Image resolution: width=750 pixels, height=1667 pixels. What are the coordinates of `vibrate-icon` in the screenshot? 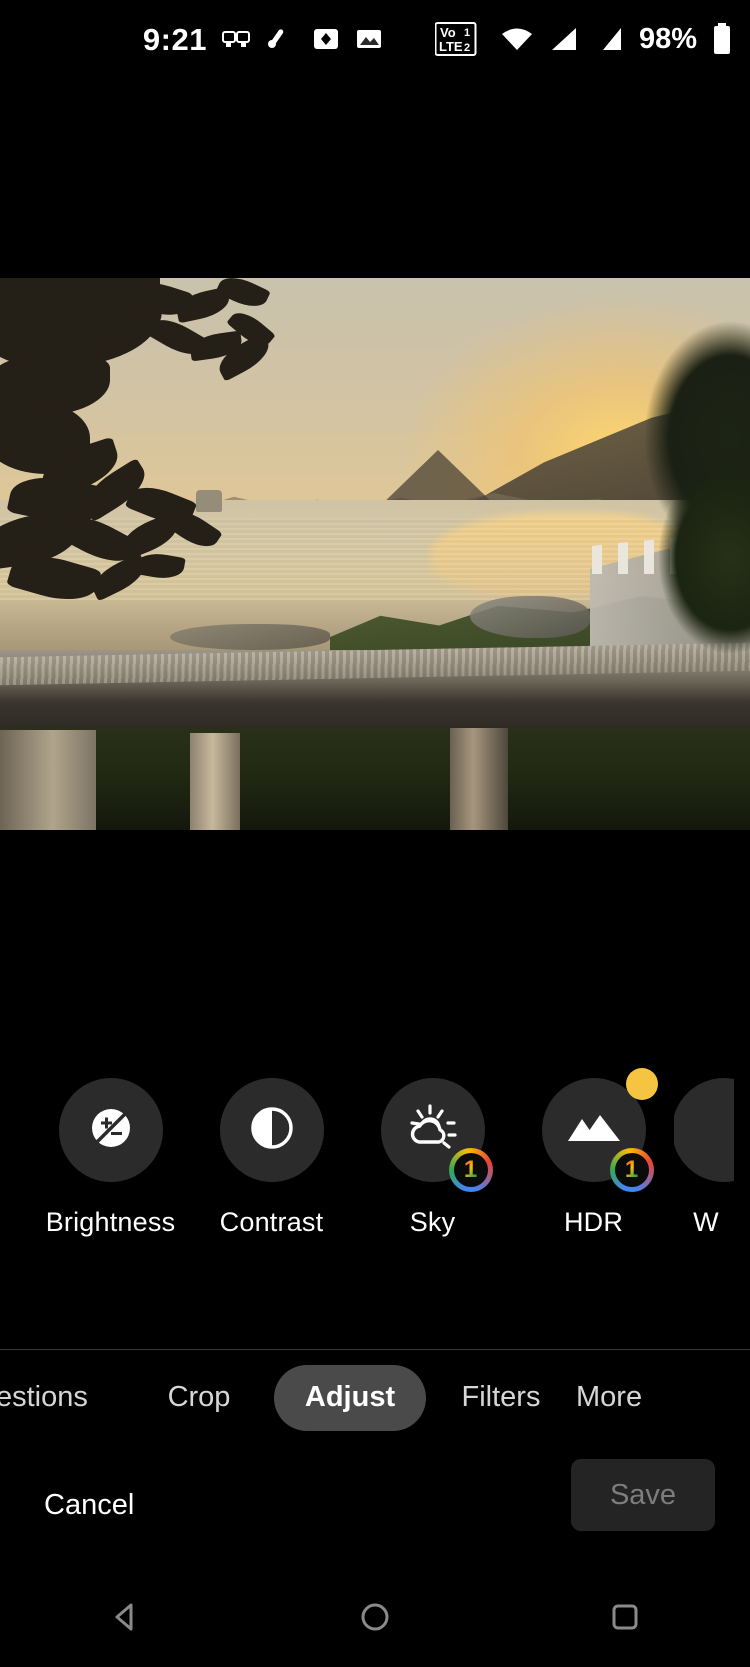 It's located at (282, 39).